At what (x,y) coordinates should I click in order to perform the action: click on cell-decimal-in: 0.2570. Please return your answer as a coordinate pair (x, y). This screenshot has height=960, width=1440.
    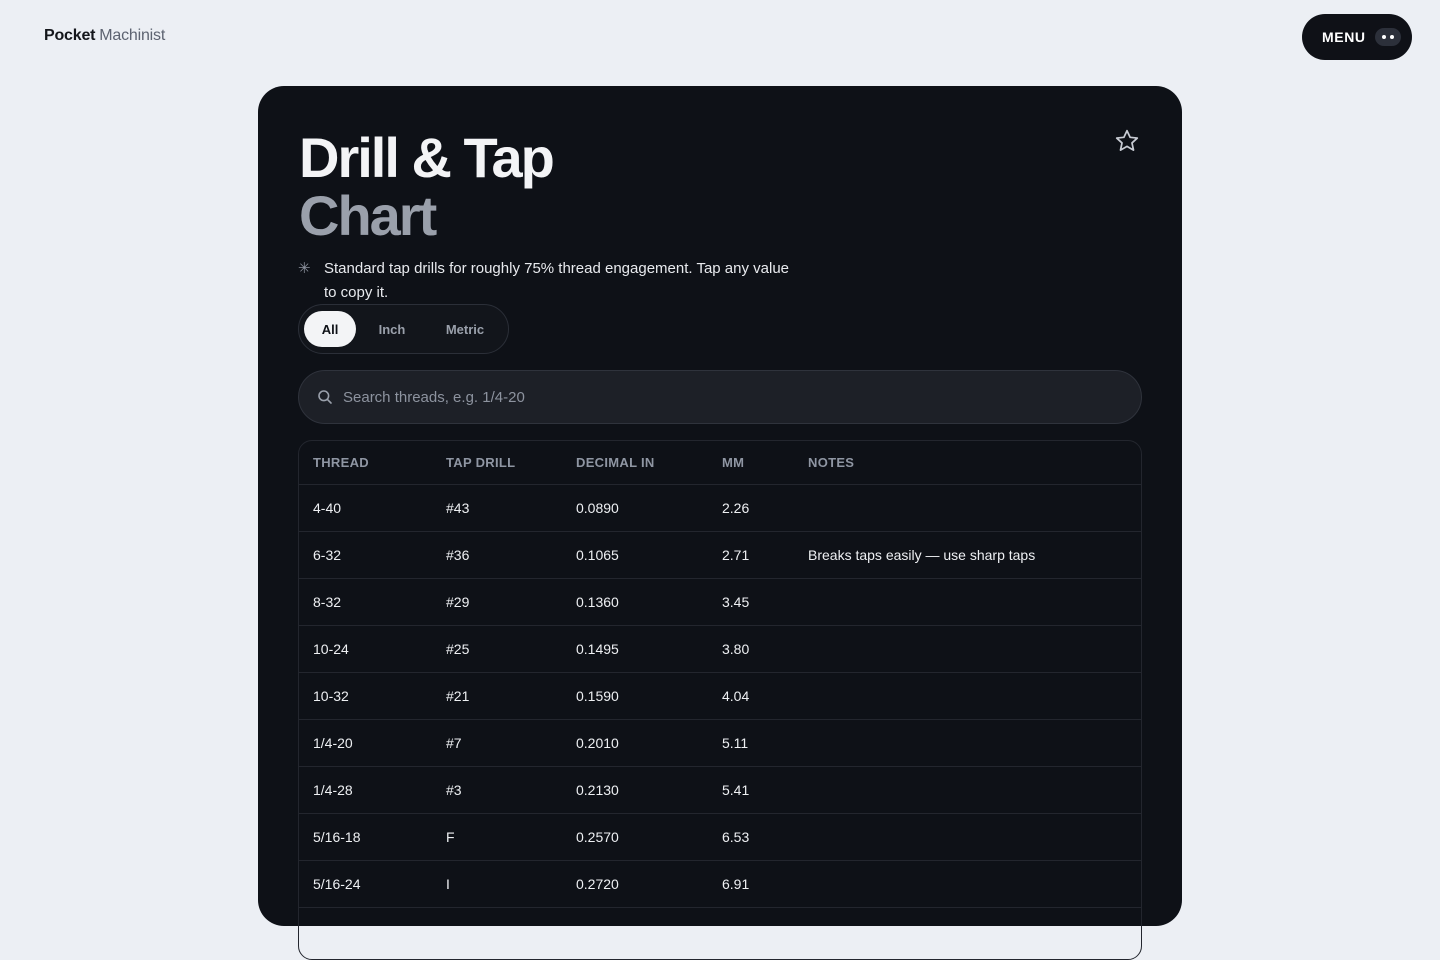
    Looking at the image, I should click on (597, 837).